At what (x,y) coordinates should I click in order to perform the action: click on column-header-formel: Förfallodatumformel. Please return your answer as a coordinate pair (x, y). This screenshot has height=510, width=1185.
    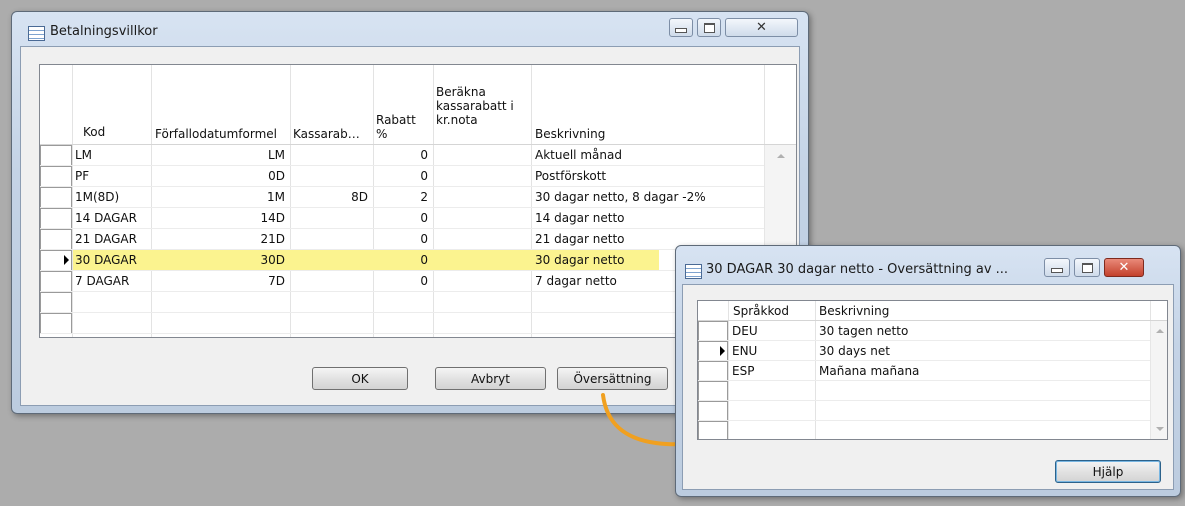
    Looking at the image, I should click on (216, 134).